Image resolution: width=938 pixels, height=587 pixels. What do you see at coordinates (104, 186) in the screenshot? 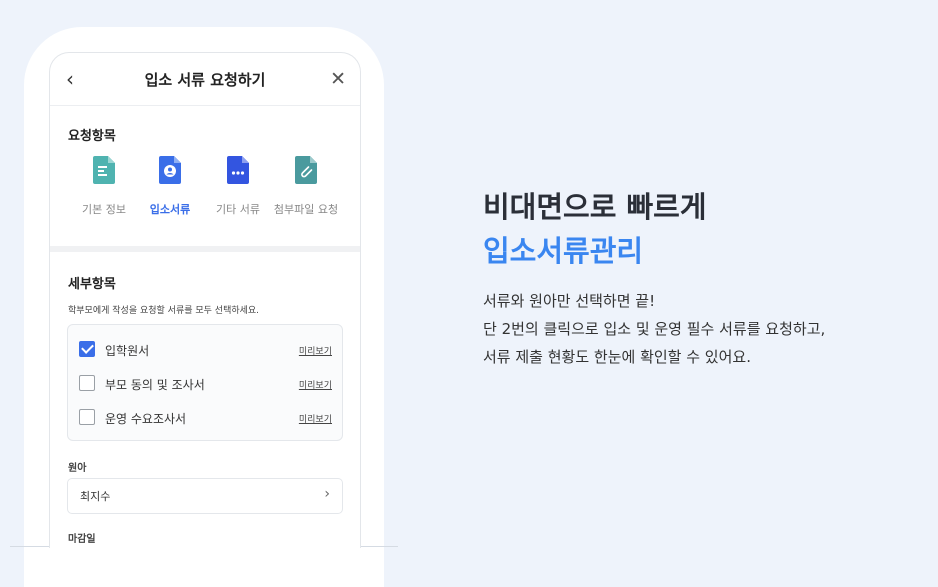
I see `category-basic-info: 기본 정보` at bounding box center [104, 186].